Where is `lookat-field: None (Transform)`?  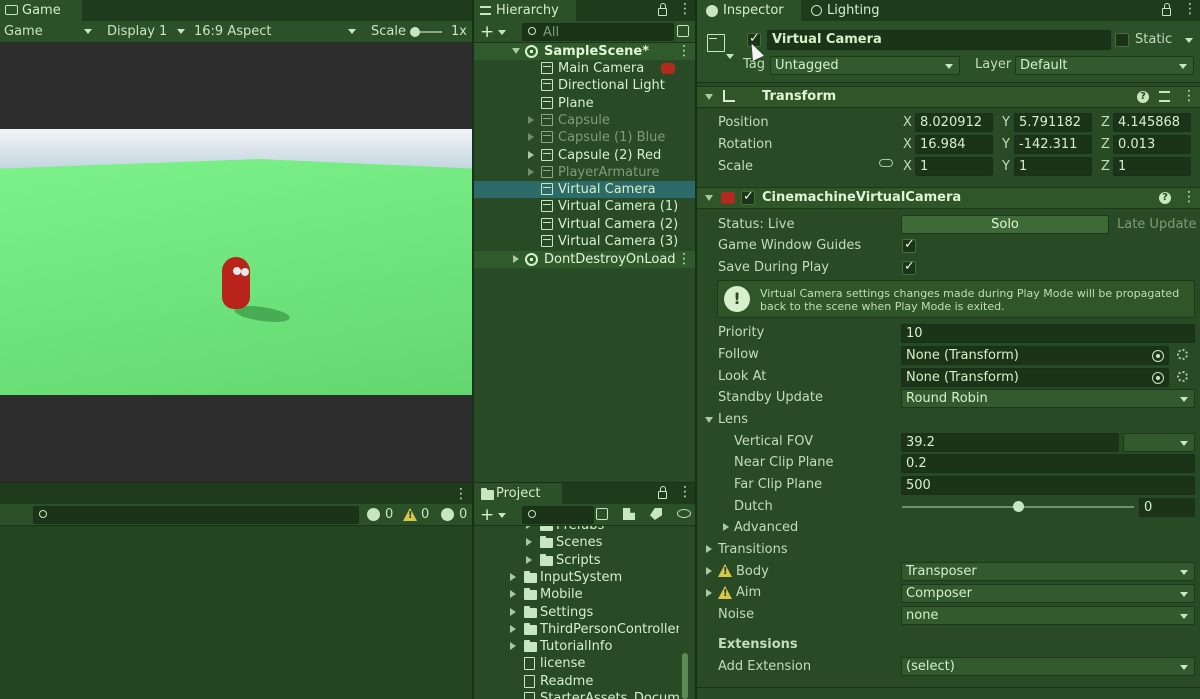
lookat-field: None (Transform) is located at coordinates (1035, 377).